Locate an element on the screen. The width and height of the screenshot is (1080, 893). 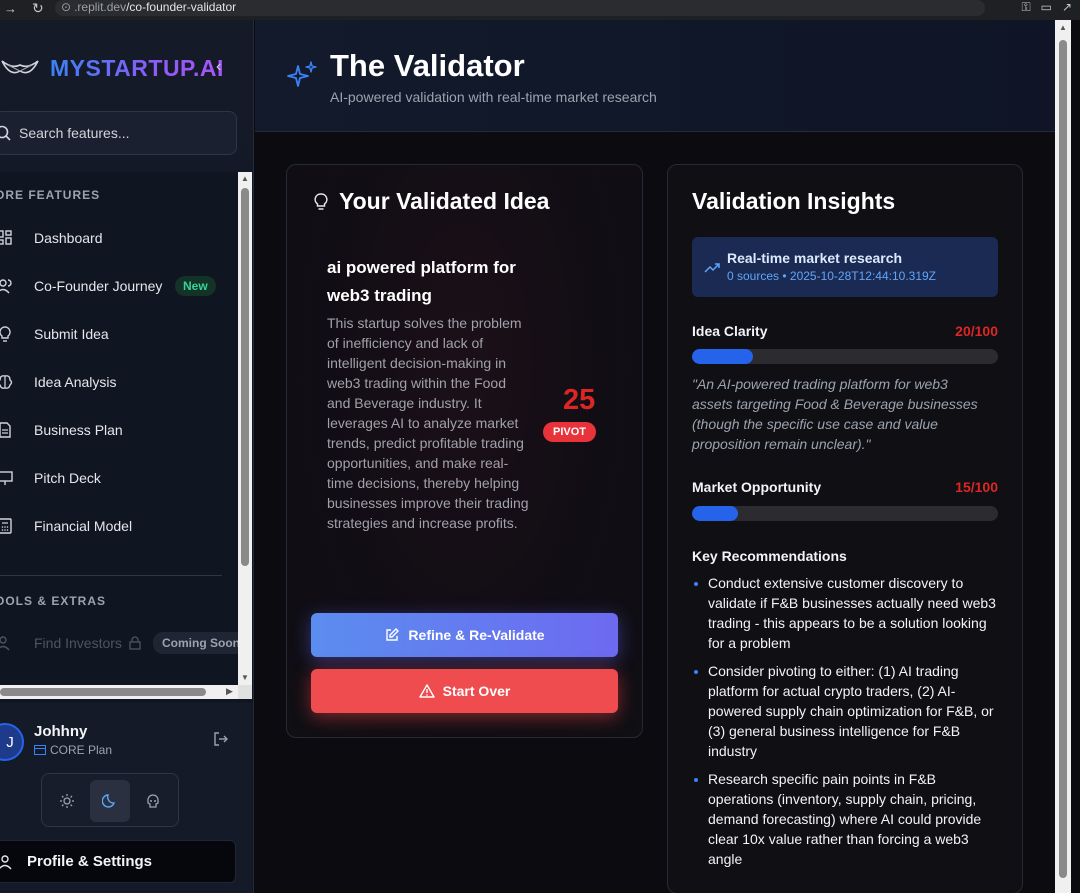
sidebar-item-label: Co-Founder Journey is located at coordinates (98, 286).